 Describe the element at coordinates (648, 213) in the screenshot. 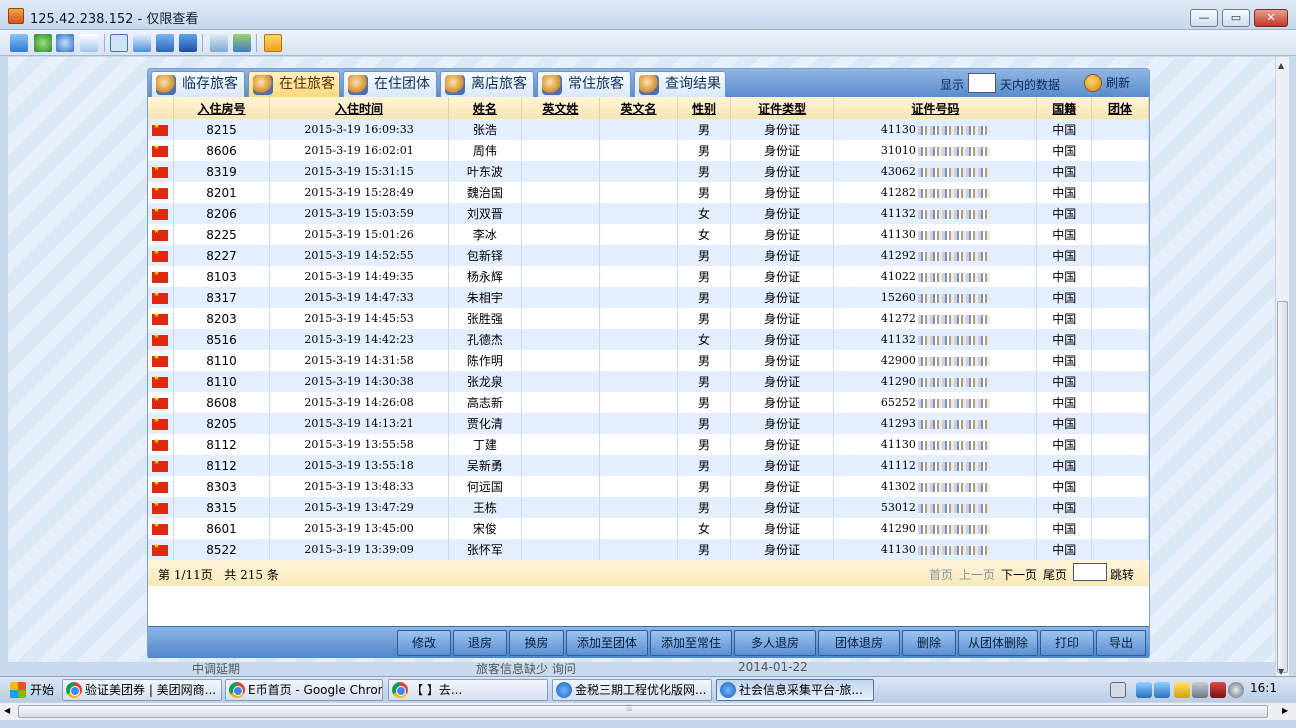

I see `table-row: 8206 2015-3-19 15:03:59 刘双晋 女 身份证 41132 中国` at that location.